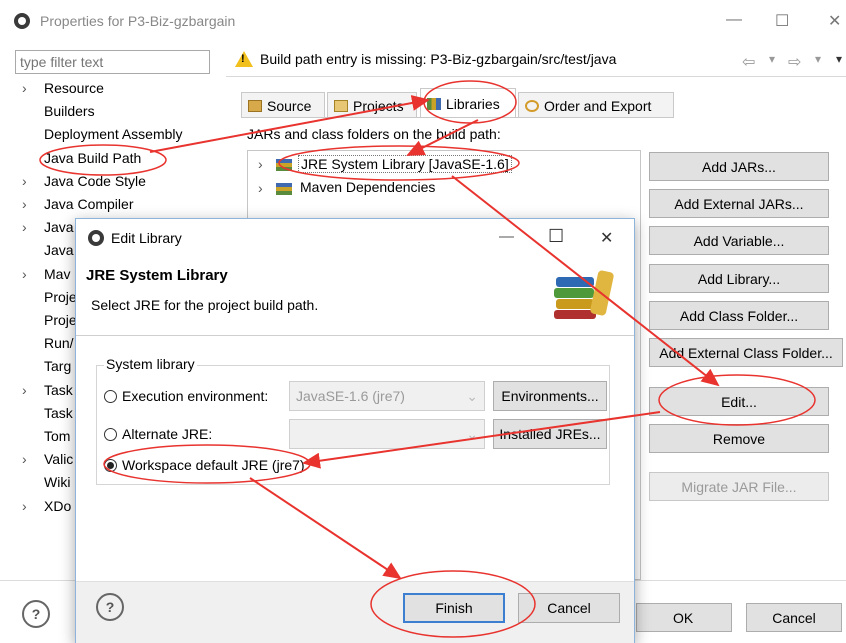  Describe the element at coordinates (569, 608) in the screenshot. I see `dialog-cancel-button: Cancel` at that location.